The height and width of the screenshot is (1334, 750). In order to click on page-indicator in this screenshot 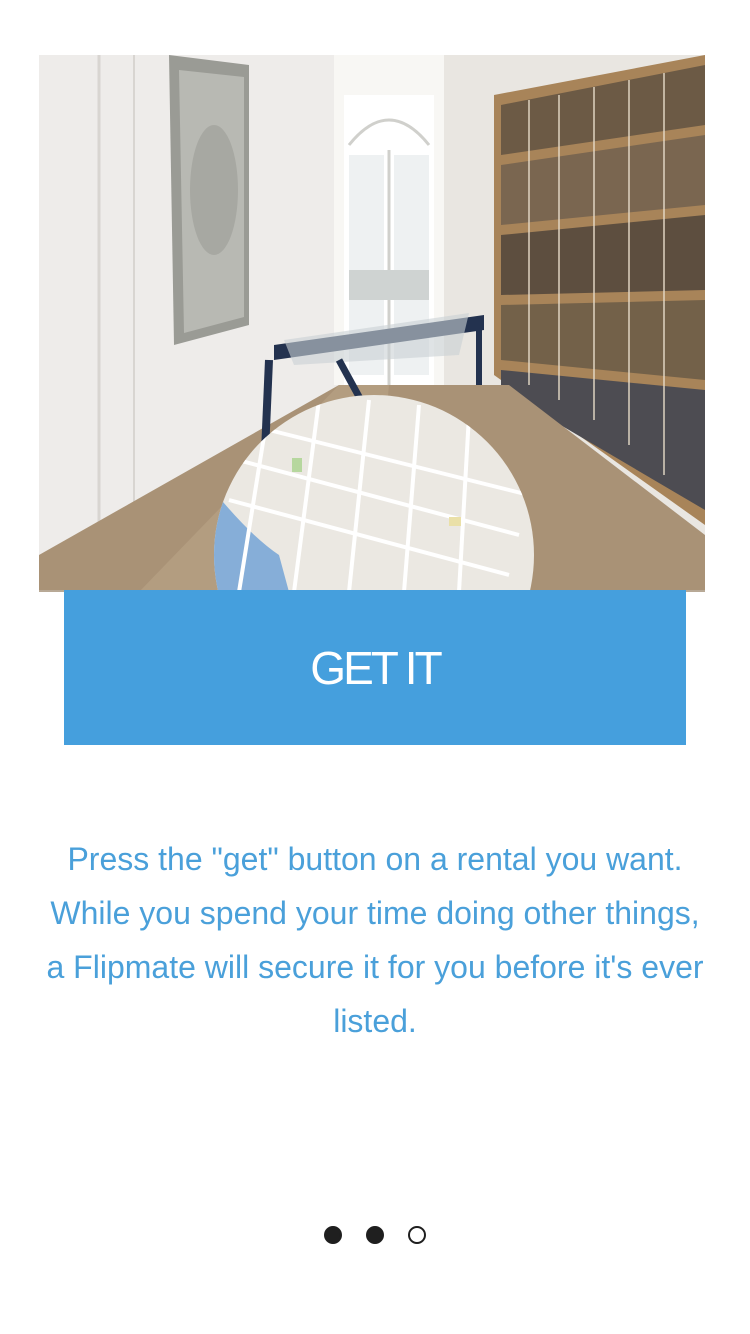, I will do `click(375, 1236)`.